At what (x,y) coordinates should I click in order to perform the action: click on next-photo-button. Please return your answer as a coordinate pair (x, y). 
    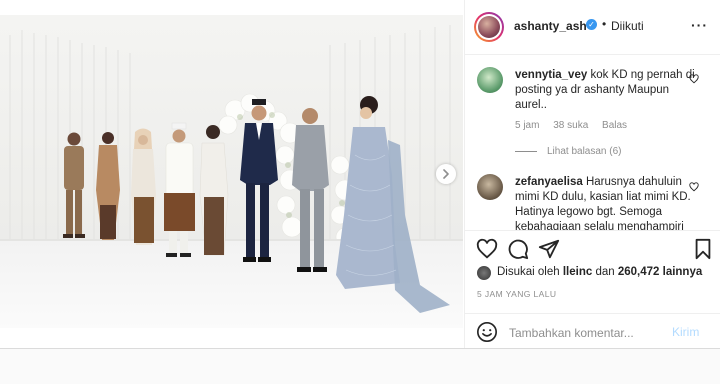
    Looking at the image, I should click on (446, 174).